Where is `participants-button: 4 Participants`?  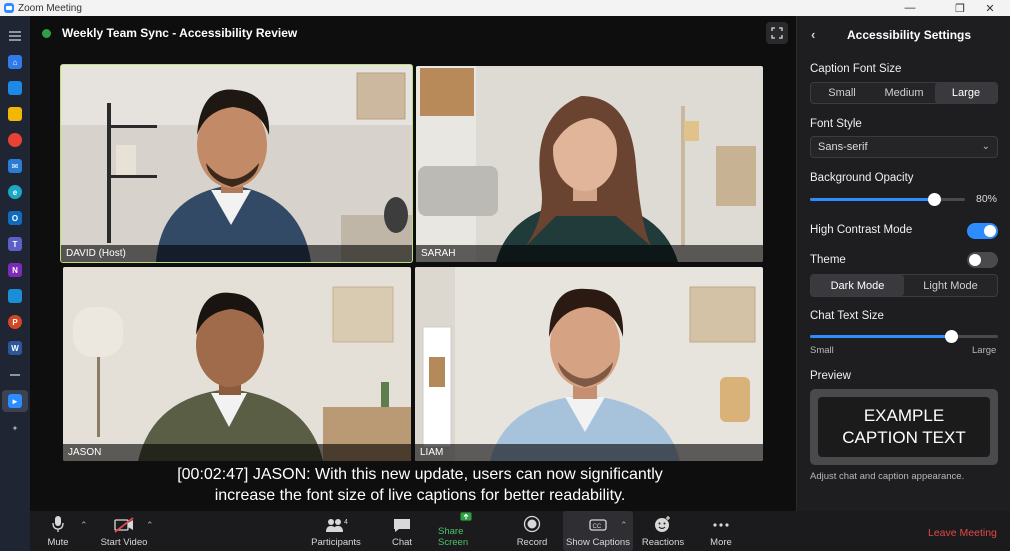 participants-button: 4 Participants is located at coordinates (336, 531).